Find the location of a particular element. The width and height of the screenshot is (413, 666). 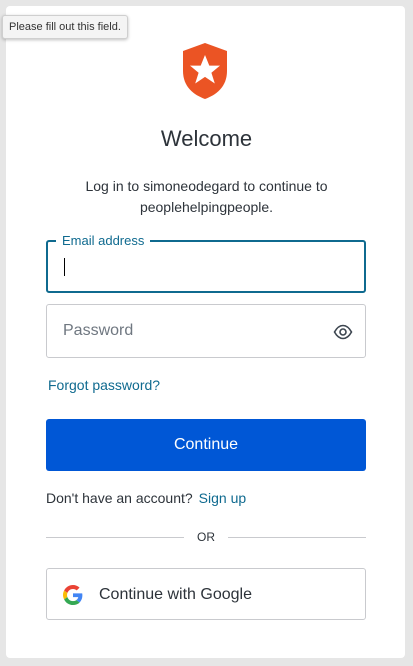

logo-icon is located at coordinates (205, 71).